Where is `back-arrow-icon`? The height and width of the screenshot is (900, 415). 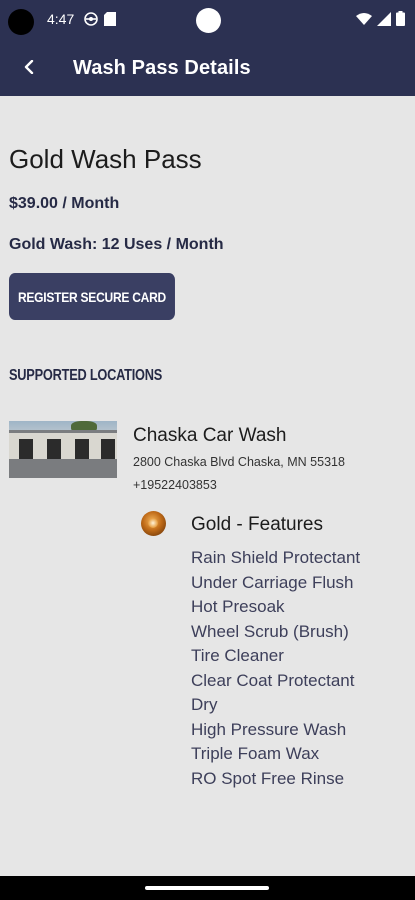
back-arrow-icon is located at coordinates (29, 67).